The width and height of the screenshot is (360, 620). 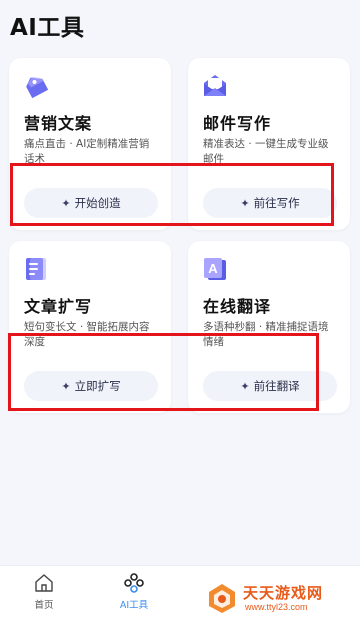 I want to click on card-description: 痛点直击 · AI定制精准营销话术, so click(x=87, y=151).